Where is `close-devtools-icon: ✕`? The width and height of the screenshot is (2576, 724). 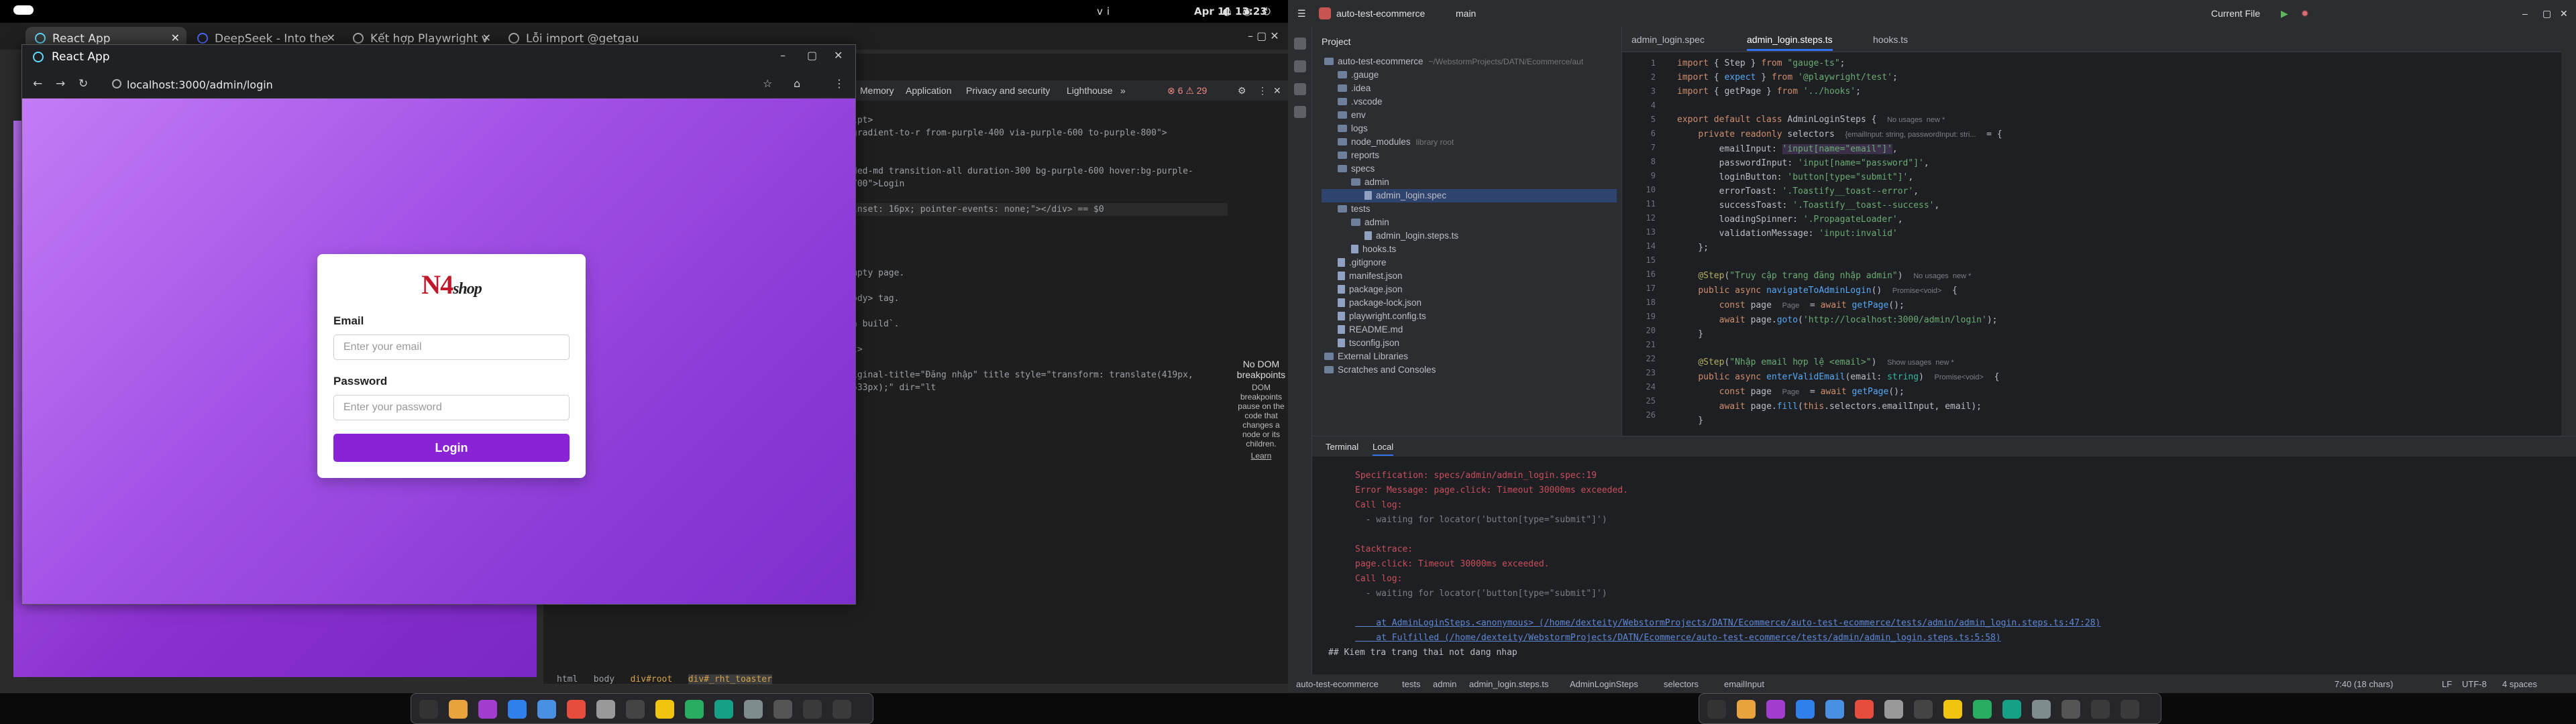 close-devtools-icon: ✕ is located at coordinates (1277, 91).